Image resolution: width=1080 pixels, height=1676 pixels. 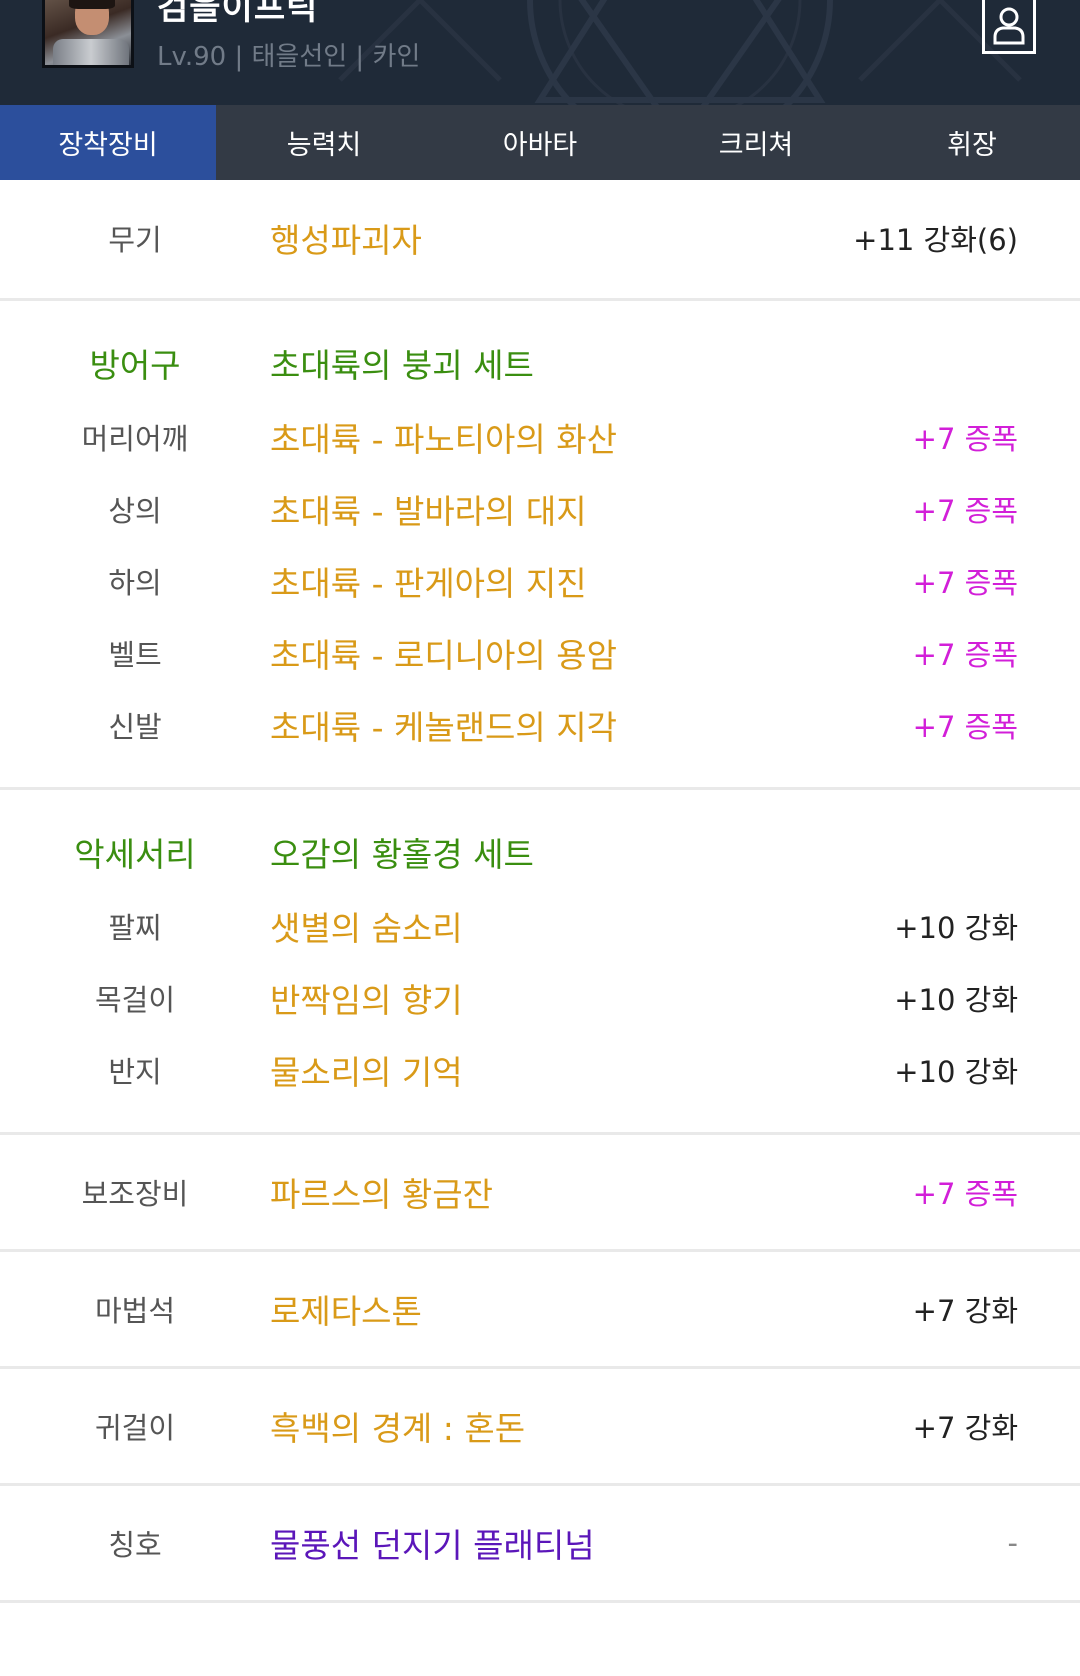 I want to click on slot-label: 보조장비, so click(x=135, y=1194).